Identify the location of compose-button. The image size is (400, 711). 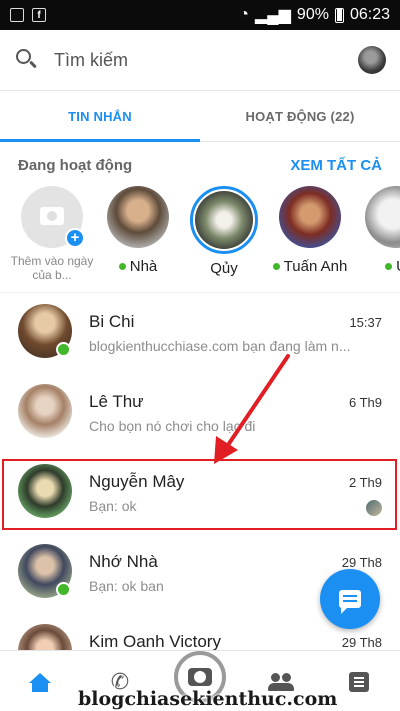
(350, 599).